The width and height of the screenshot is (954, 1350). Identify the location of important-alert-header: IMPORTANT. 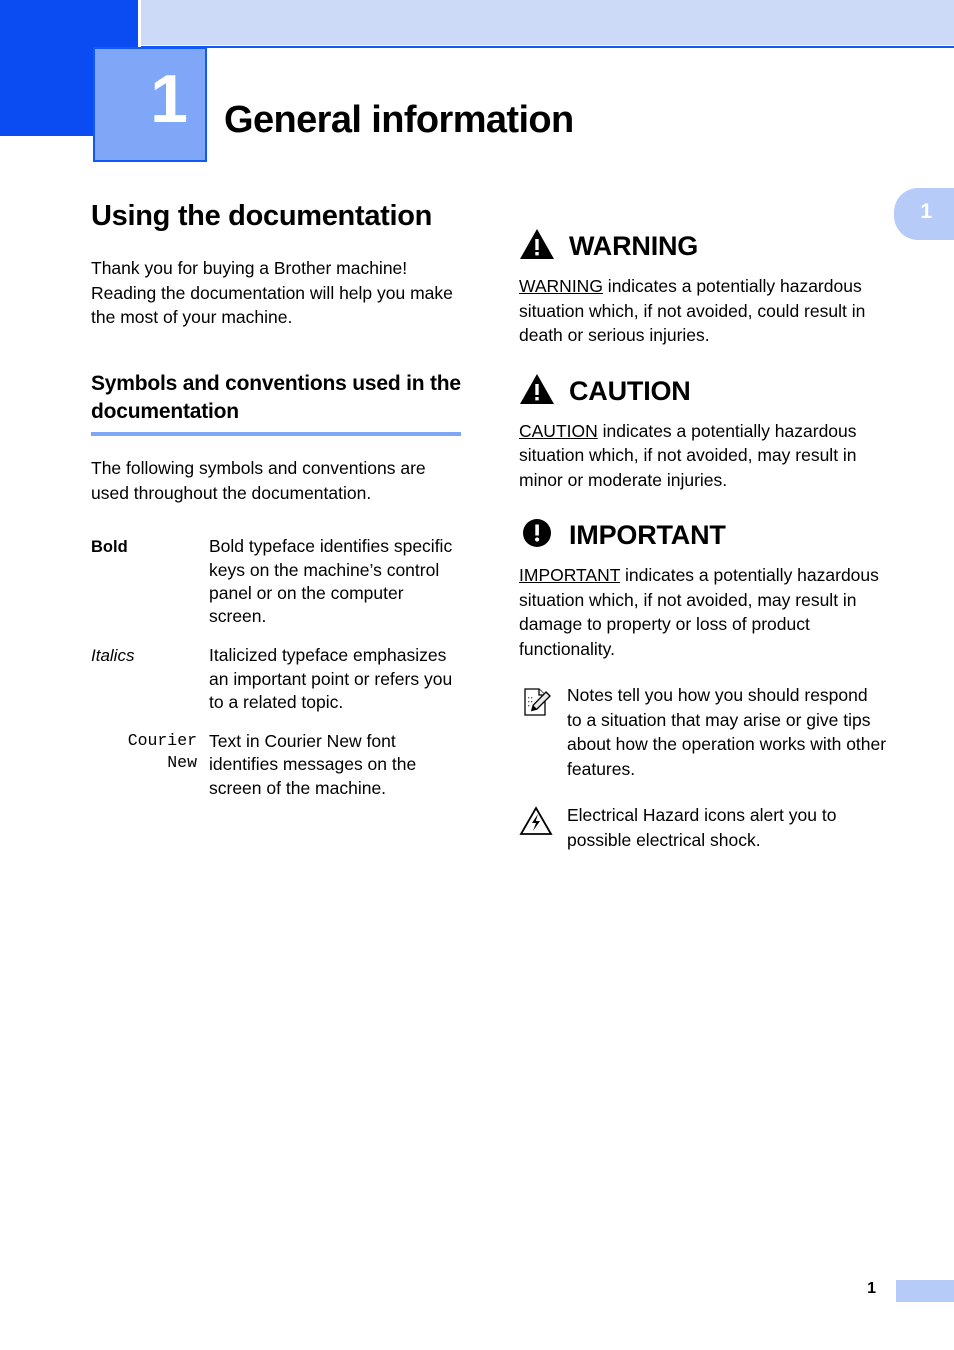
(703, 535).